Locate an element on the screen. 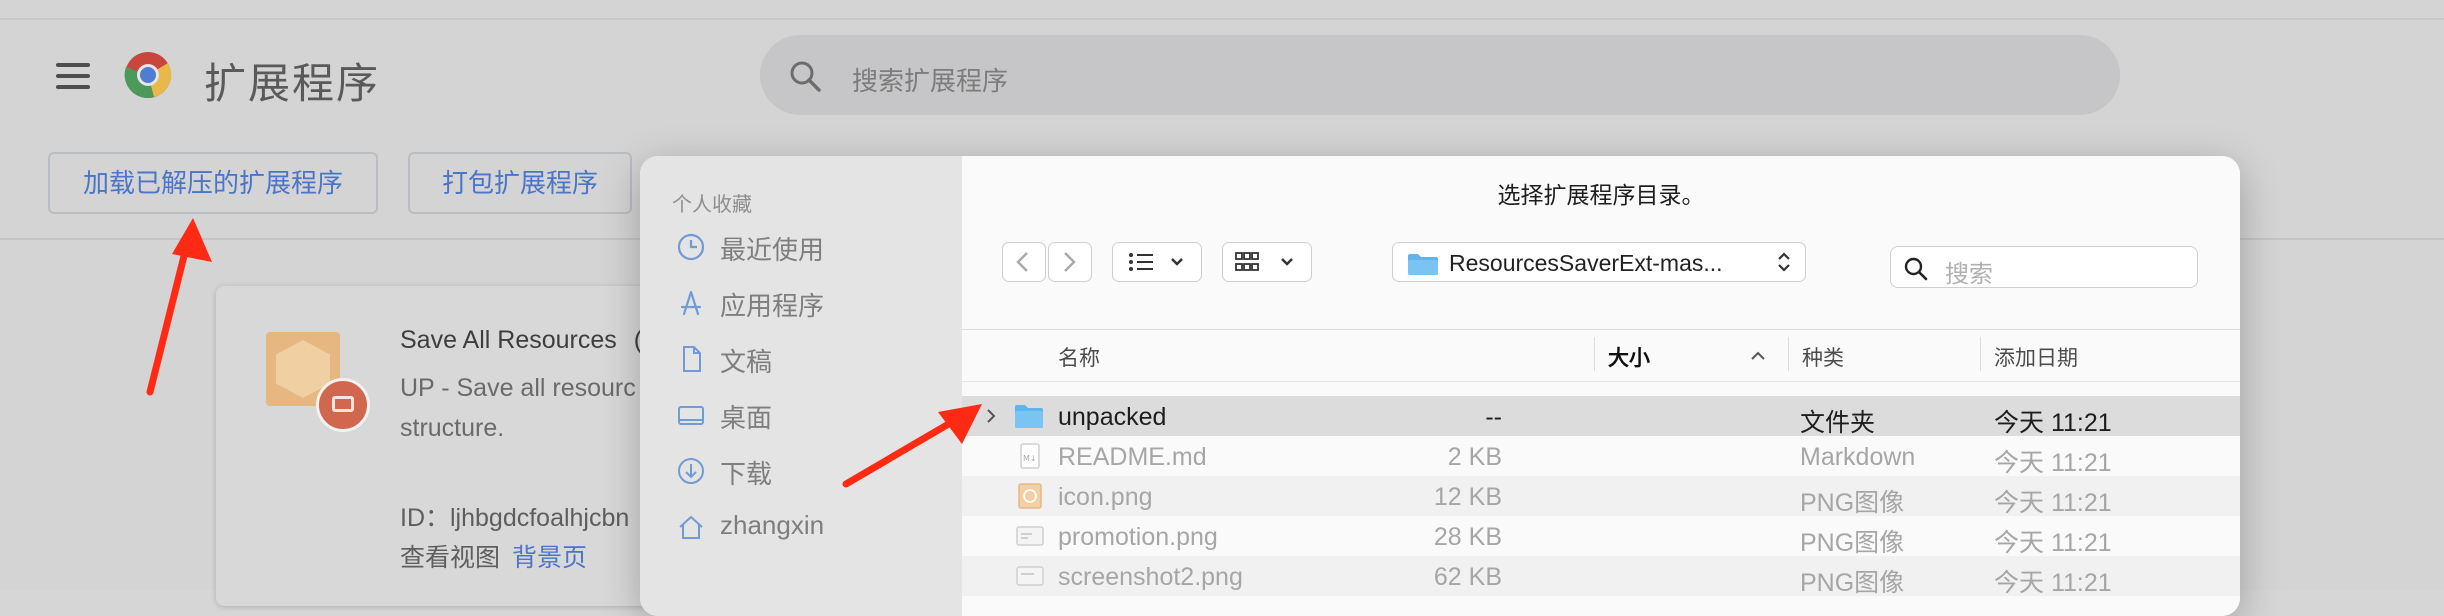  forward-button is located at coordinates (1070, 262).